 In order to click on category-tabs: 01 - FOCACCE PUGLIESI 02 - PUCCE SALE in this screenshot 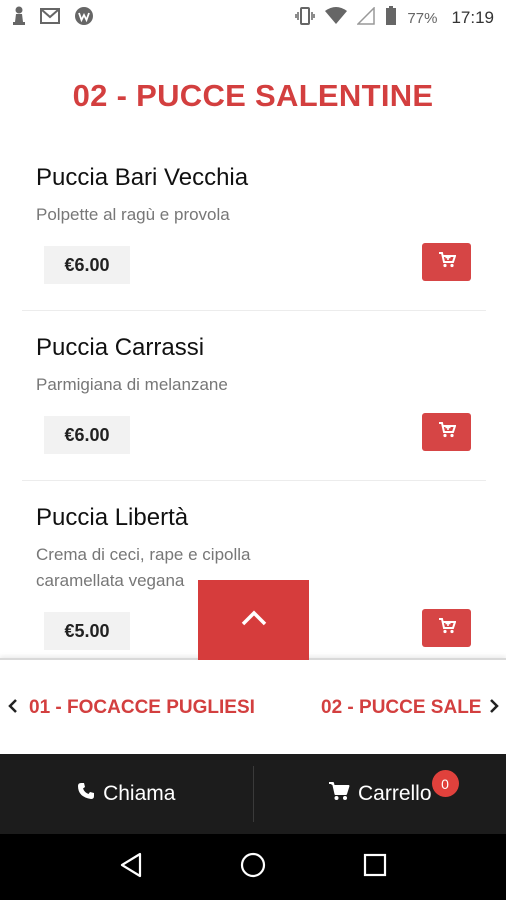, I will do `click(253, 706)`.